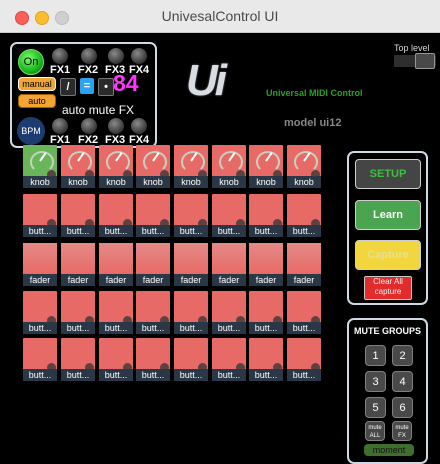  Describe the element at coordinates (387, 331) in the screenshot. I see `mute-groups-title: MUTE GROUPS` at that location.